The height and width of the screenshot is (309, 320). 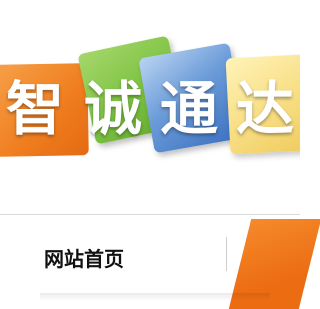 What do you see at coordinates (113, 109) in the screenshot?
I see `logo-char-2: 诚` at bounding box center [113, 109].